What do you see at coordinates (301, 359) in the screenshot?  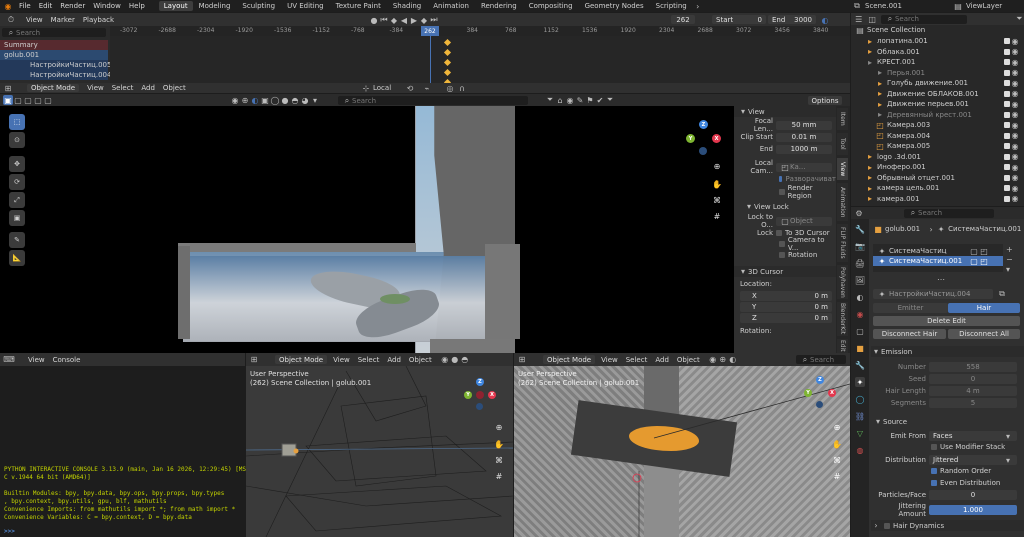 I see `left-mode-dropdown: Object Mode` at bounding box center [301, 359].